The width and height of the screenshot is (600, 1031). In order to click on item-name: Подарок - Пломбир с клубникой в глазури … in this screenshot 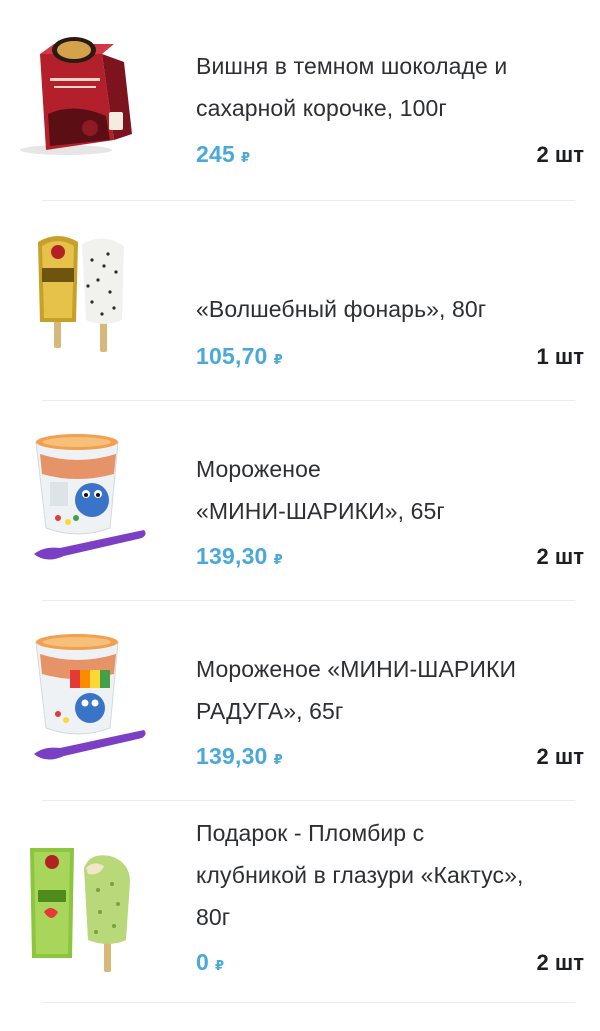, I will do `click(360, 875)`.